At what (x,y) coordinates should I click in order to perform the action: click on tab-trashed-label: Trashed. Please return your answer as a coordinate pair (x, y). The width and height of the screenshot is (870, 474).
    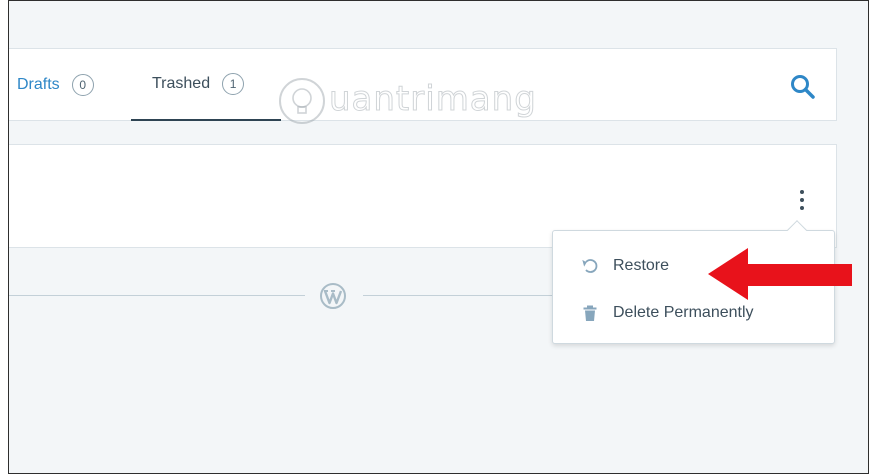
    Looking at the image, I should click on (181, 83).